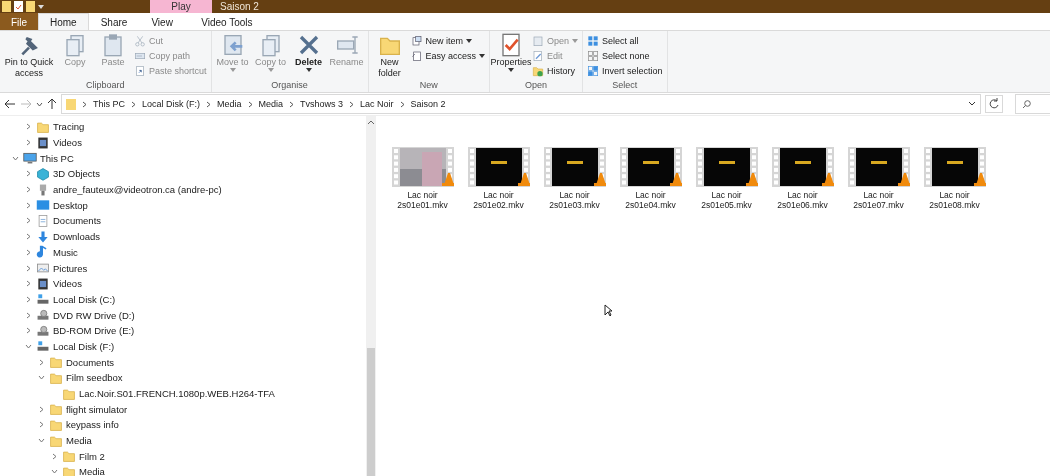 The height and width of the screenshot is (476, 1050). What do you see at coordinates (521, 104) in the screenshot?
I see `address-bar: This PC Local Disk (F:) Media Media Tvshows 3 Lac Noir Saison 2` at bounding box center [521, 104].